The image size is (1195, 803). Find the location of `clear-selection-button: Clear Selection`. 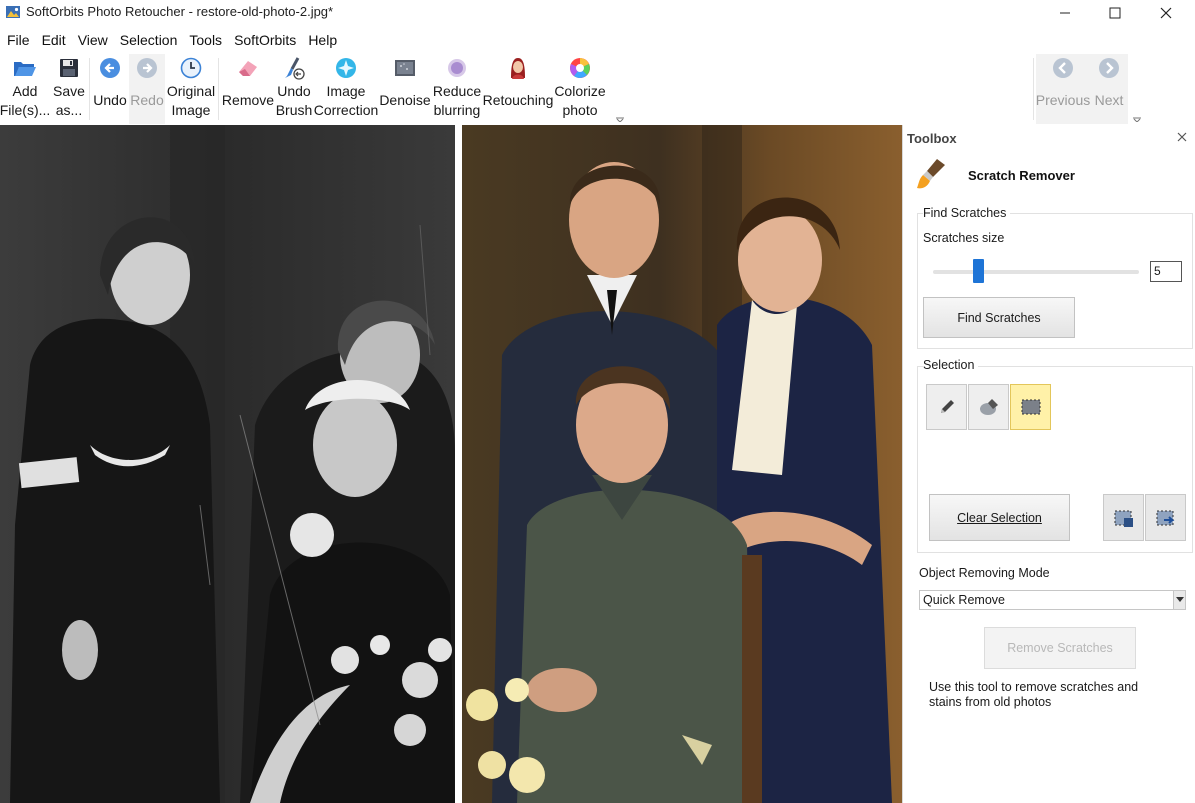

clear-selection-button: Clear Selection is located at coordinates (999, 517).